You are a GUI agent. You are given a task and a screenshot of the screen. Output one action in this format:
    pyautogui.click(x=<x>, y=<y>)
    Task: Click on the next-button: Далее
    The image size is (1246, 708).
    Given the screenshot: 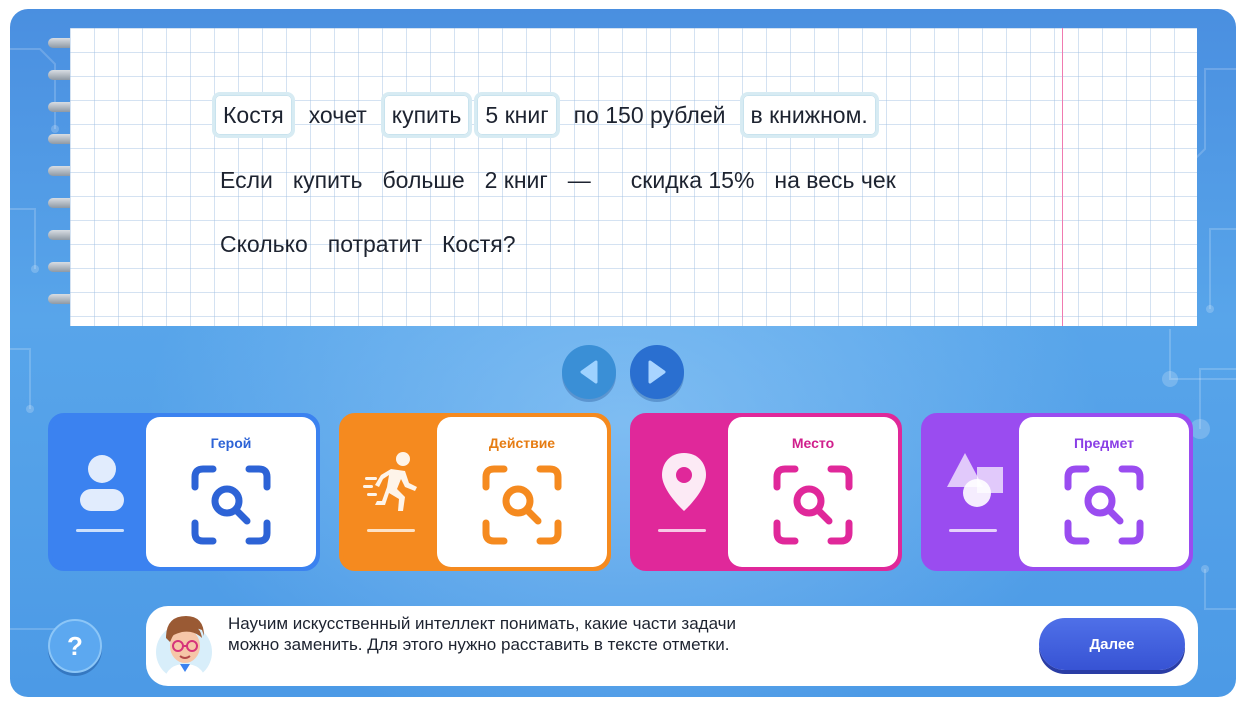 What is the action you would take?
    pyautogui.click(x=1112, y=644)
    